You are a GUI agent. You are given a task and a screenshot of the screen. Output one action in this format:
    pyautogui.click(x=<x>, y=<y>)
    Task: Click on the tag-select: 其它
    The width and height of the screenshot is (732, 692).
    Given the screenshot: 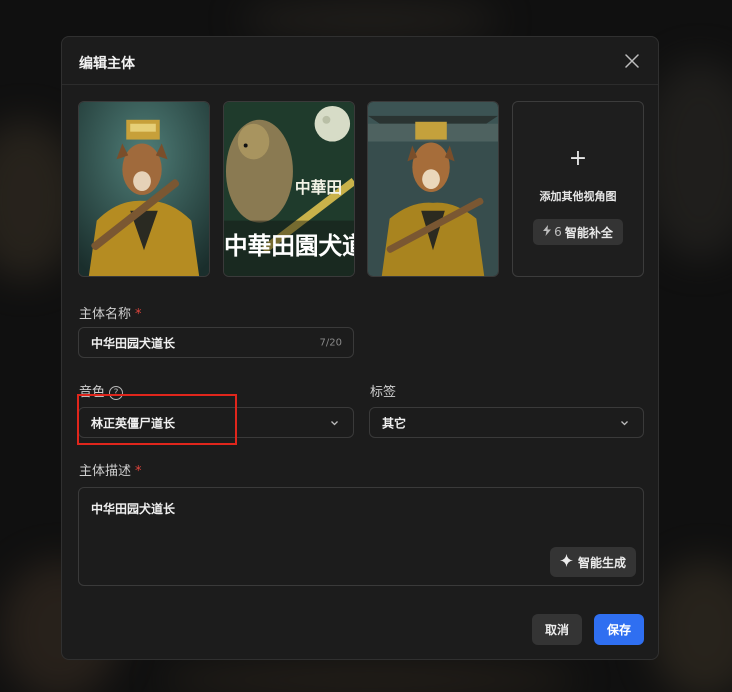 What is the action you would take?
    pyautogui.click(x=506, y=422)
    